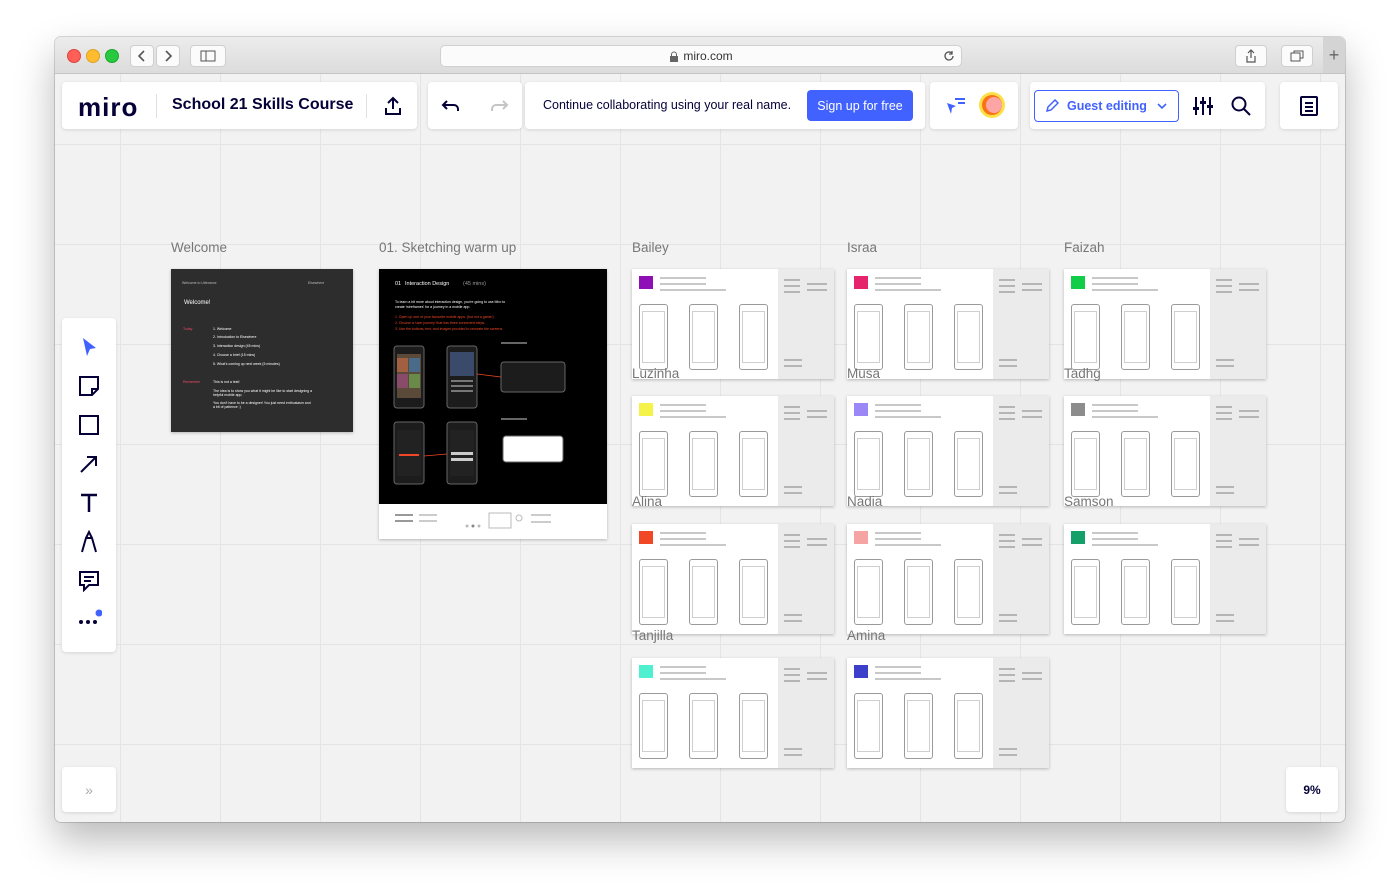 The height and width of the screenshot is (894, 1400). What do you see at coordinates (1106, 106) in the screenshot?
I see `guest-editing-dropdown: Guest editing` at bounding box center [1106, 106].